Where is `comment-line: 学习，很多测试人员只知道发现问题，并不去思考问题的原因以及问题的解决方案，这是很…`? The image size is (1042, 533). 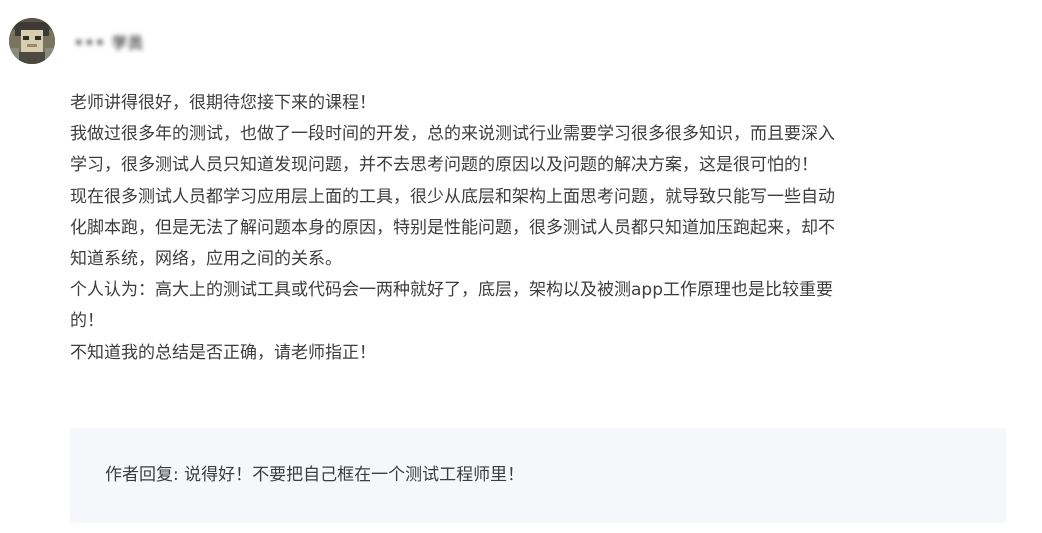 comment-line: 学习，很多测试人员只知道发现问题，并不去思考问题的原因以及问题的解决方案，这是很… is located at coordinates (444, 165).